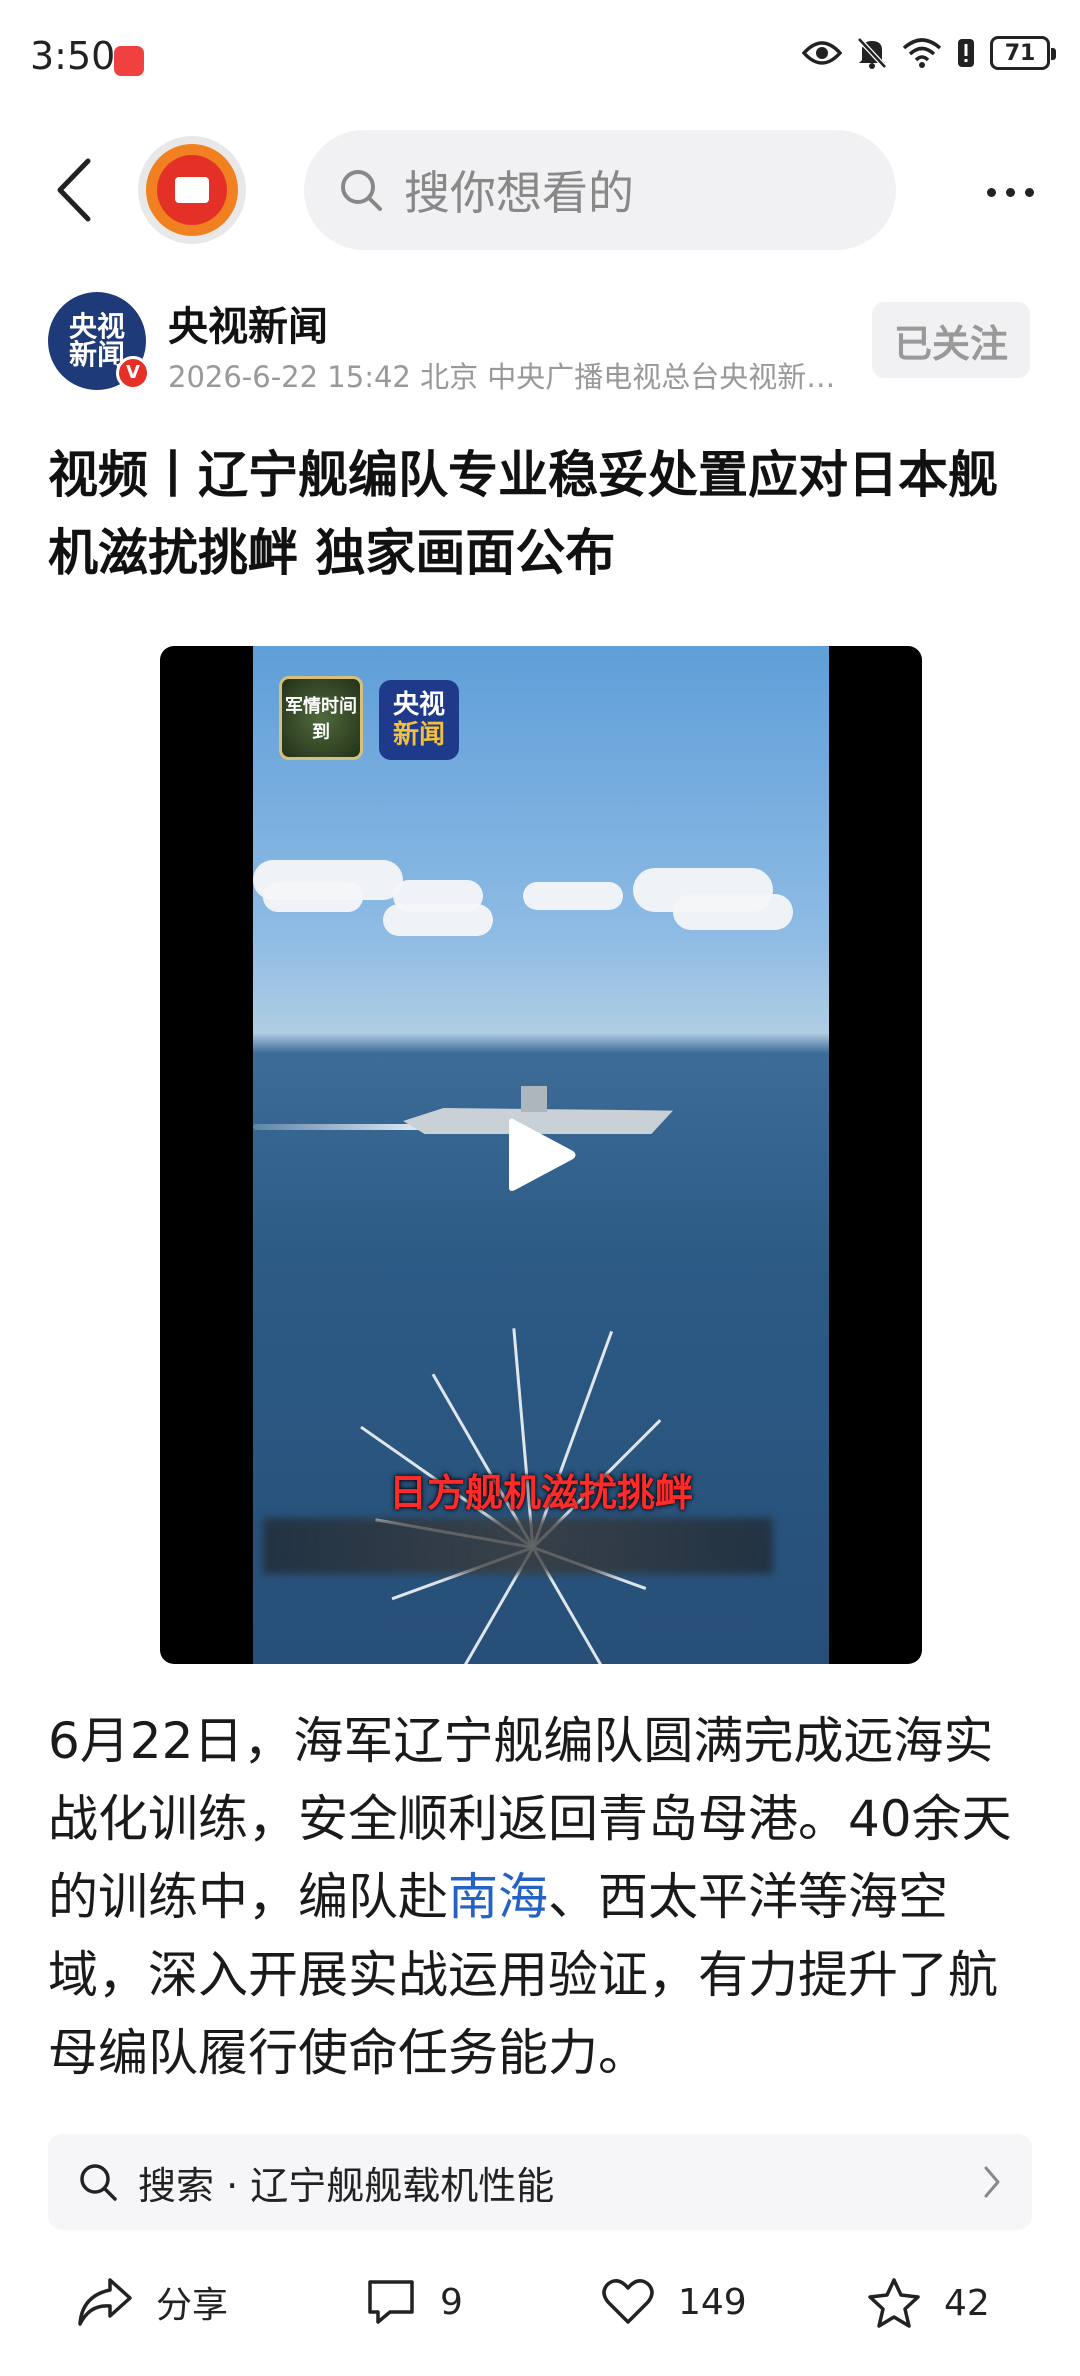 The height and width of the screenshot is (2376, 1080). I want to click on app-logo, so click(192, 190).